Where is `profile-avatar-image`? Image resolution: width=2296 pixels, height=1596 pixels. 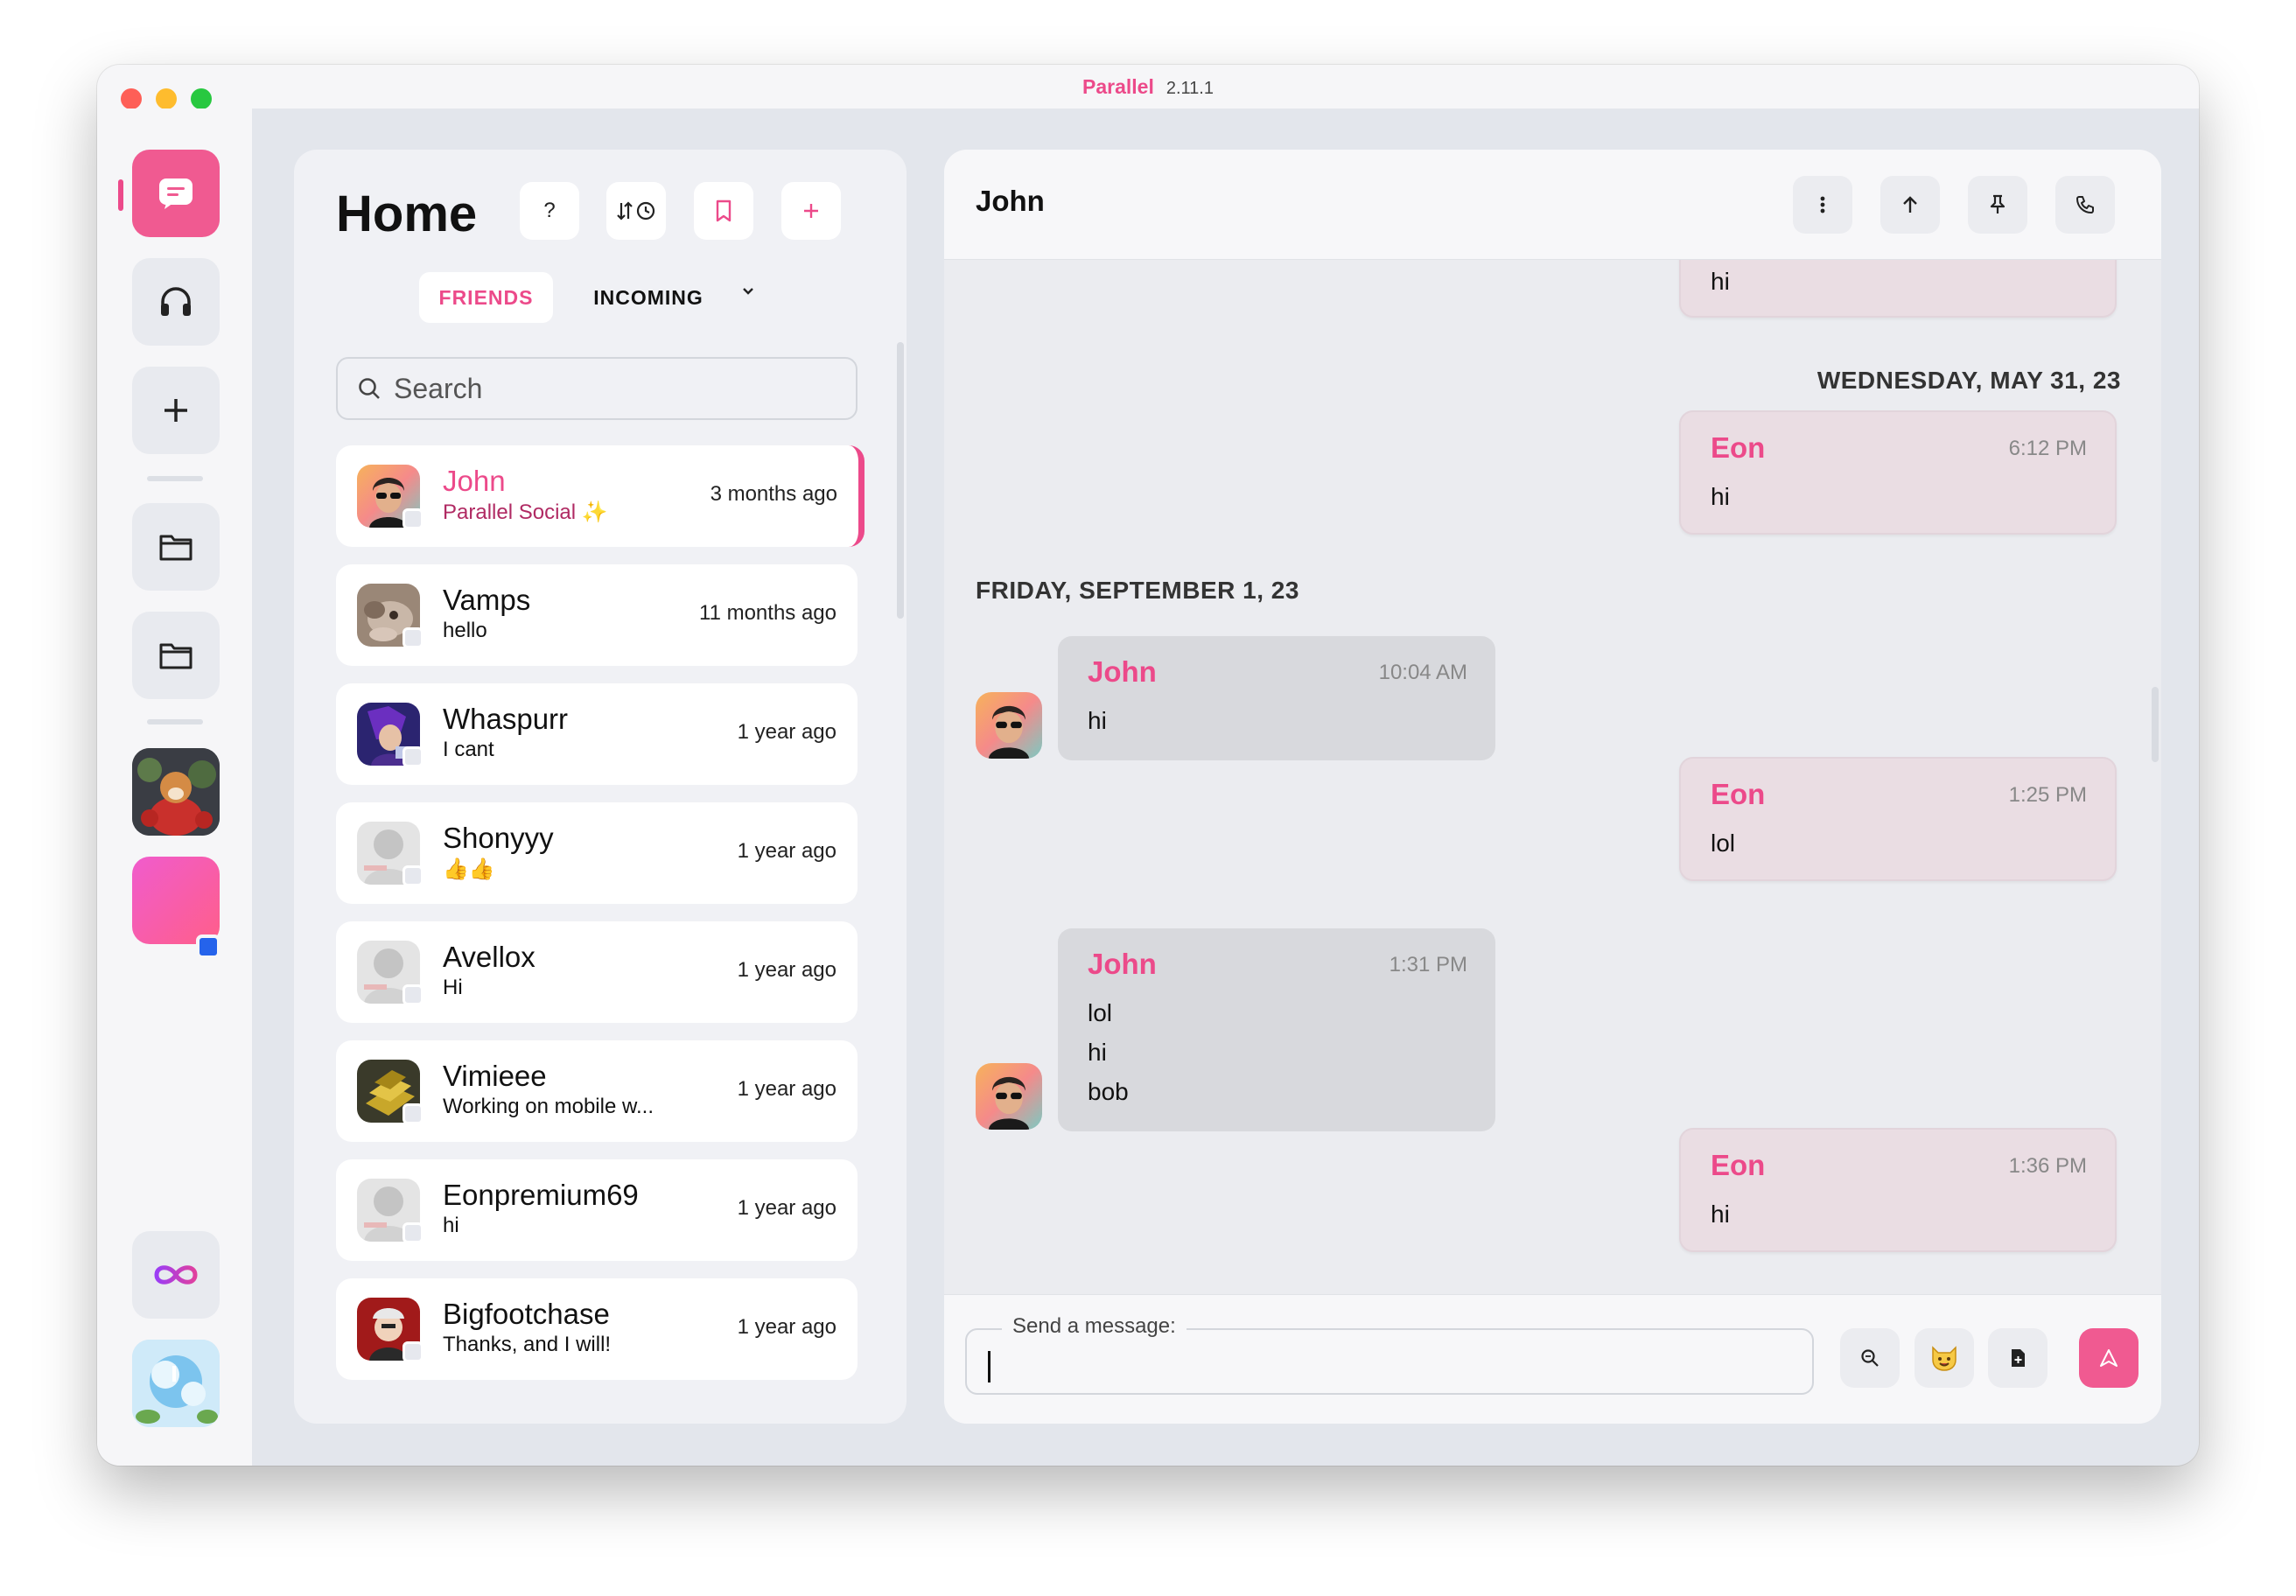 profile-avatar-image is located at coordinates (176, 1383).